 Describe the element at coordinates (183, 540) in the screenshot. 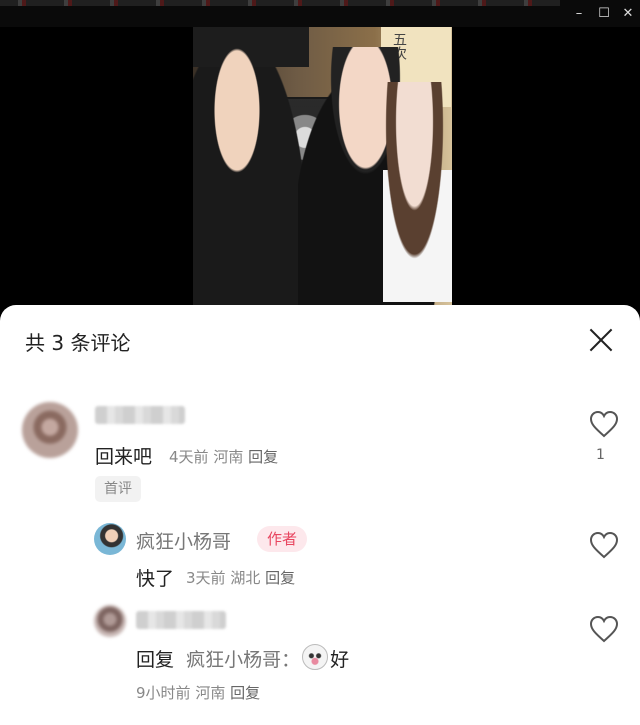

I see `author-name: 疯狂小杨哥` at that location.